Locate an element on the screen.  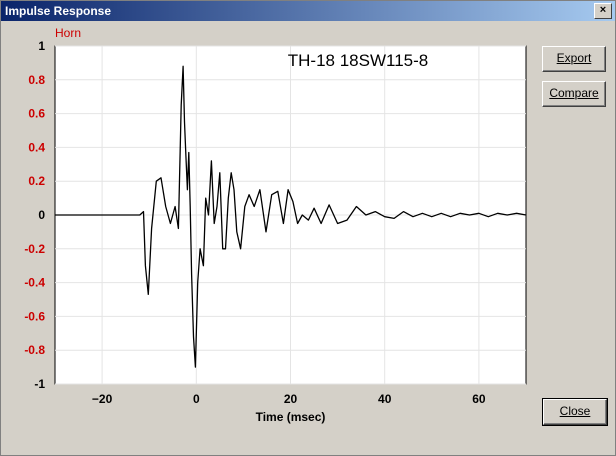
y-tick-label: -0.6 is located at coordinates (34, 316).